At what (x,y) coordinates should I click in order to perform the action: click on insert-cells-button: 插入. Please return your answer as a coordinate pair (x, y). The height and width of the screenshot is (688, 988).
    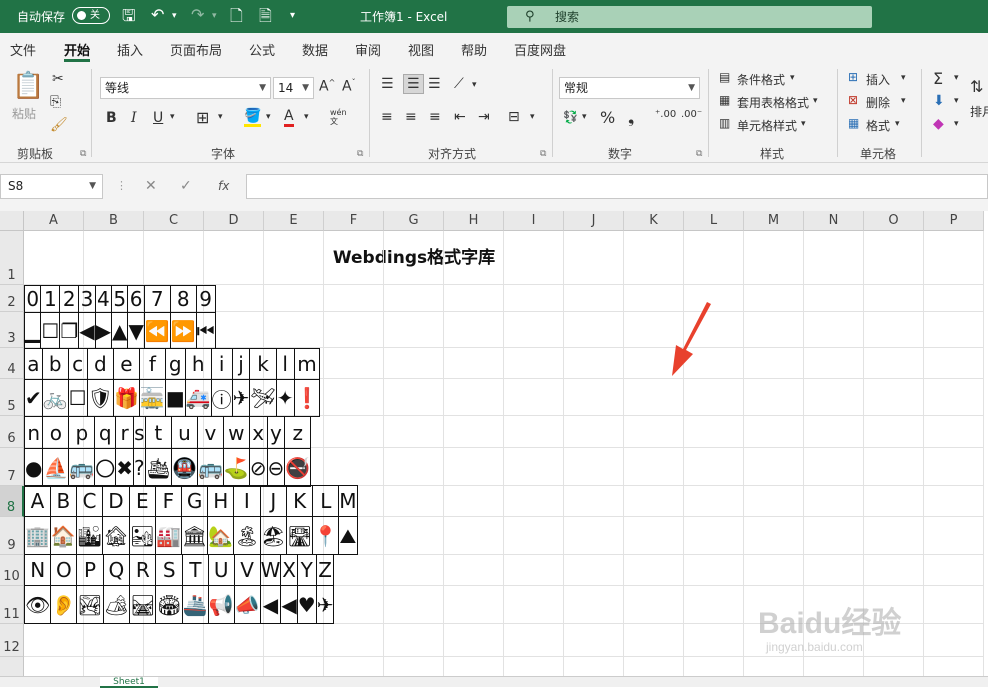
    Looking at the image, I should click on (878, 79).